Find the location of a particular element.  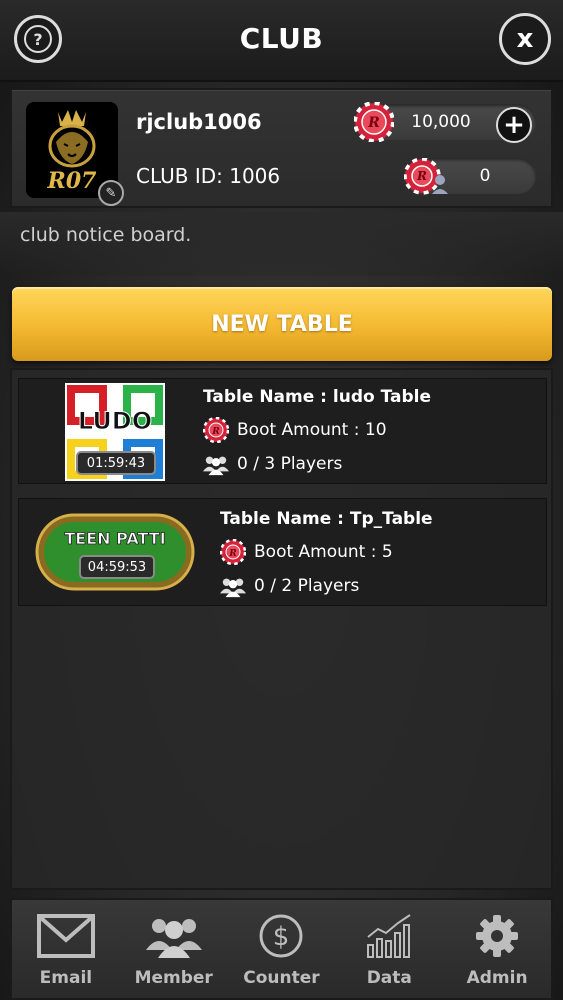

plus-icon: + is located at coordinates (514, 125).